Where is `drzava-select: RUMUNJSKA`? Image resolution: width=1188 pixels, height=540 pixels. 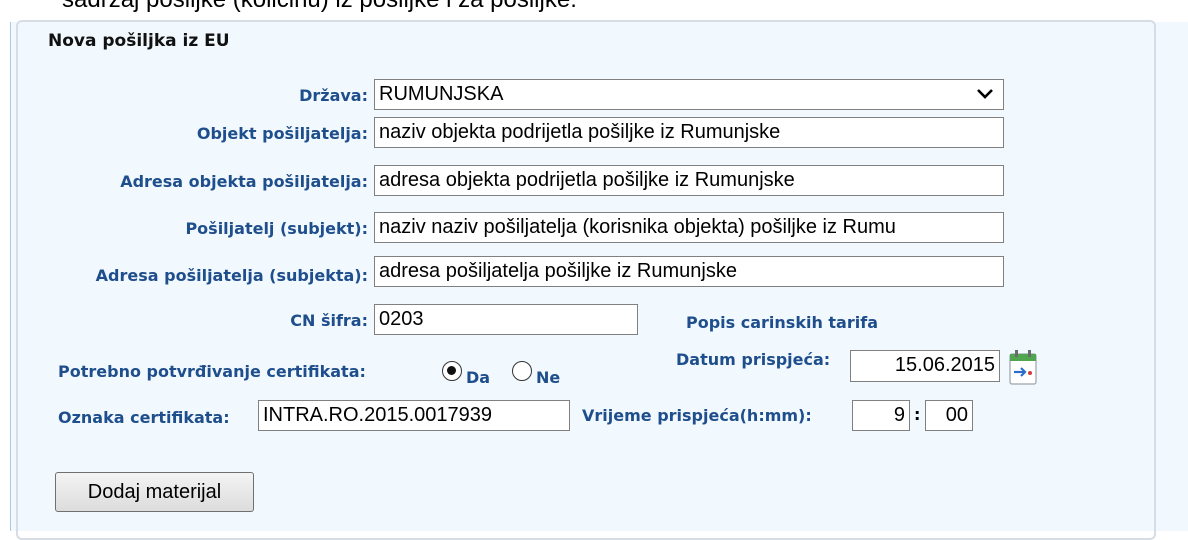 drzava-select: RUMUNJSKA is located at coordinates (689, 94).